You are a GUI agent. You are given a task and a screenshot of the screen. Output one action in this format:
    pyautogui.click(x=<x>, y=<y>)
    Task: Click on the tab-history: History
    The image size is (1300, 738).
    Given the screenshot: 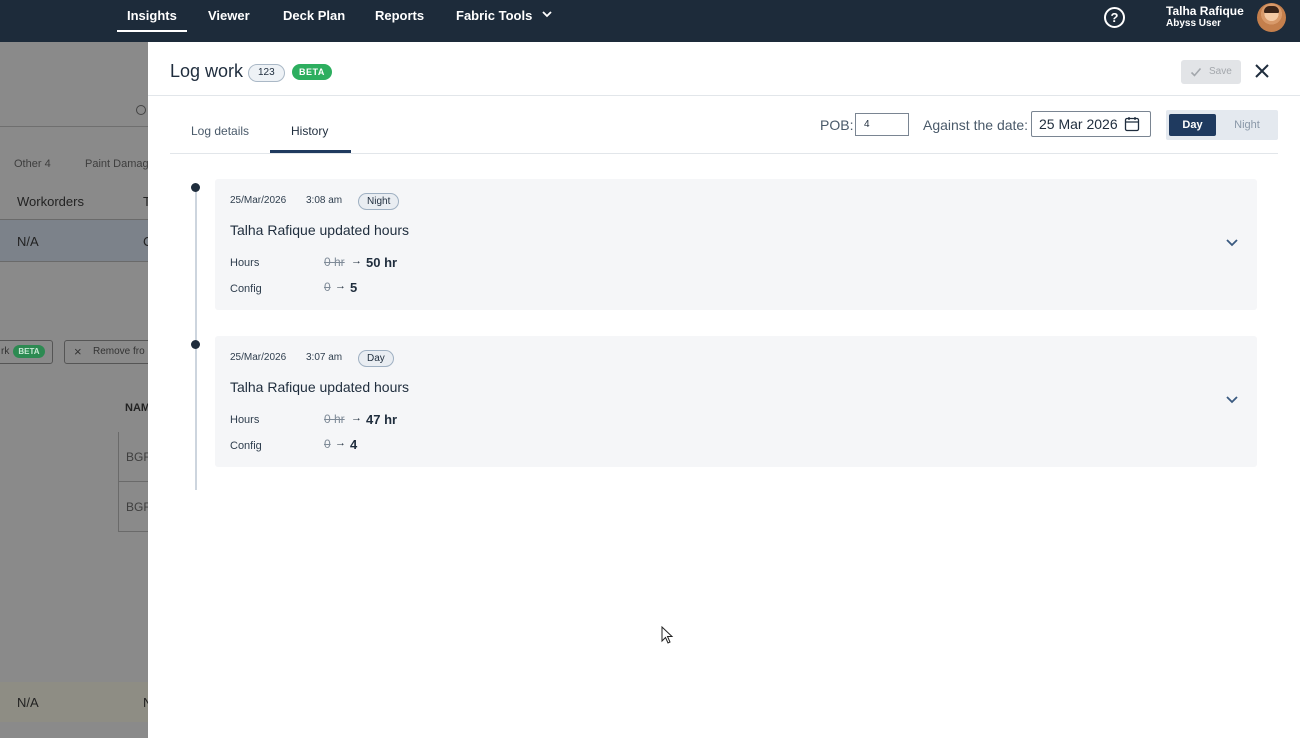 What is the action you would take?
    pyautogui.click(x=309, y=131)
    